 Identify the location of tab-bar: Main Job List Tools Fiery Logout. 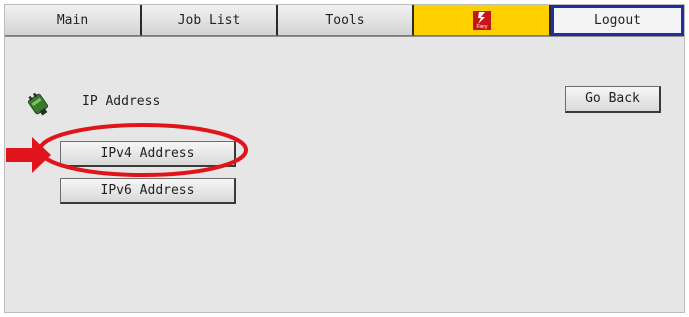
(344, 21).